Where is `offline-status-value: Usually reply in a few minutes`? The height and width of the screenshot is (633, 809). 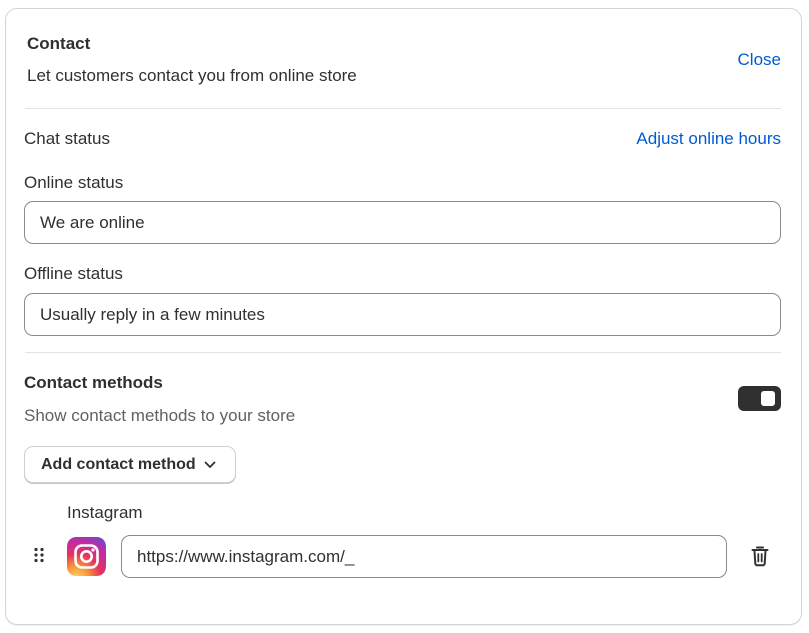 offline-status-value: Usually reply in a few minutes is located at coordinates (152, 314).